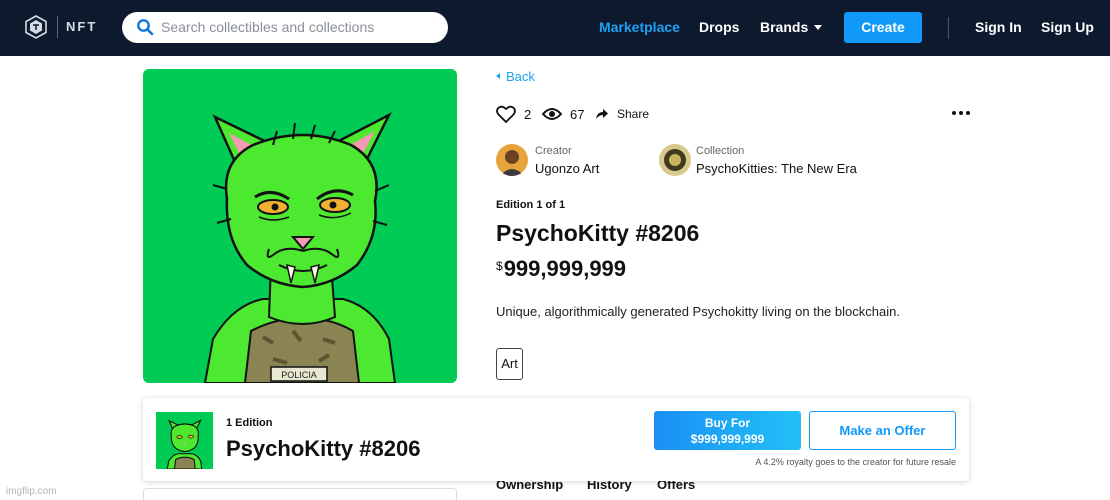 The height and width of the screenshot is (500, 1110). I want to click on make-offer-button: Make an Offer, so click(882, 430).